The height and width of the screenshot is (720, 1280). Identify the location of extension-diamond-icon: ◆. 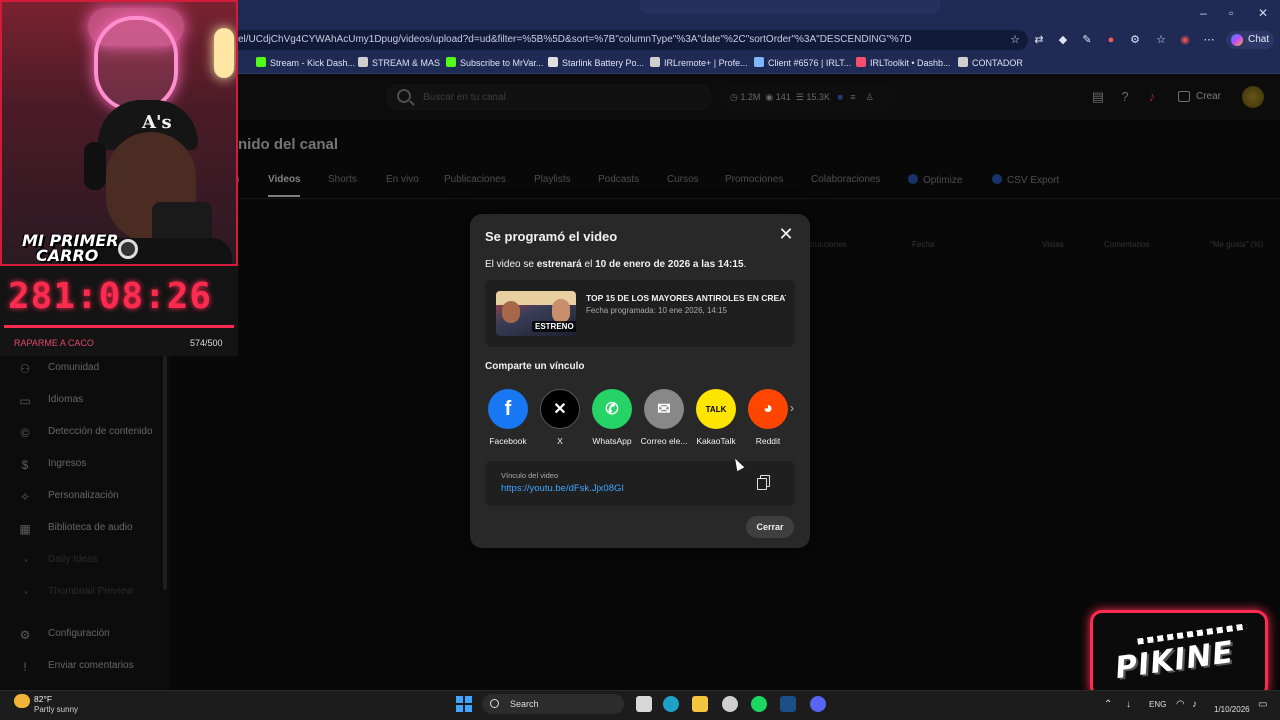
(1063, 40).